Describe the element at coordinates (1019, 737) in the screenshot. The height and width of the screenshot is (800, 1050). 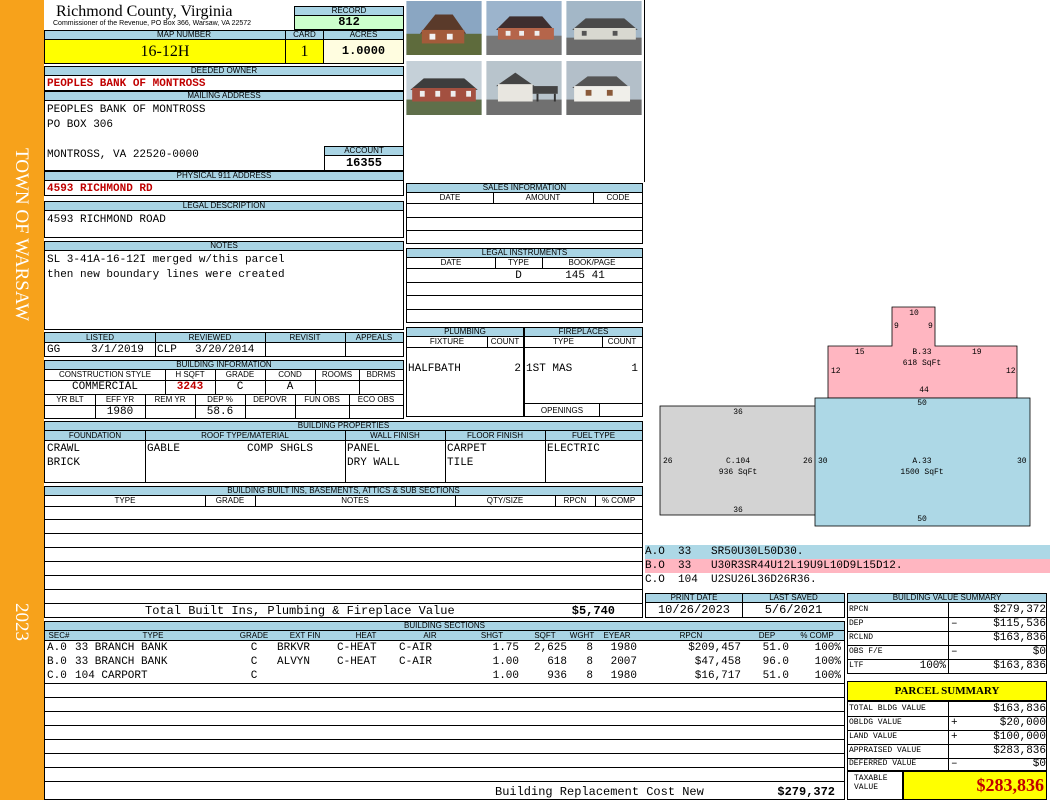
I see `ps-value-land: $100,000` at that location.